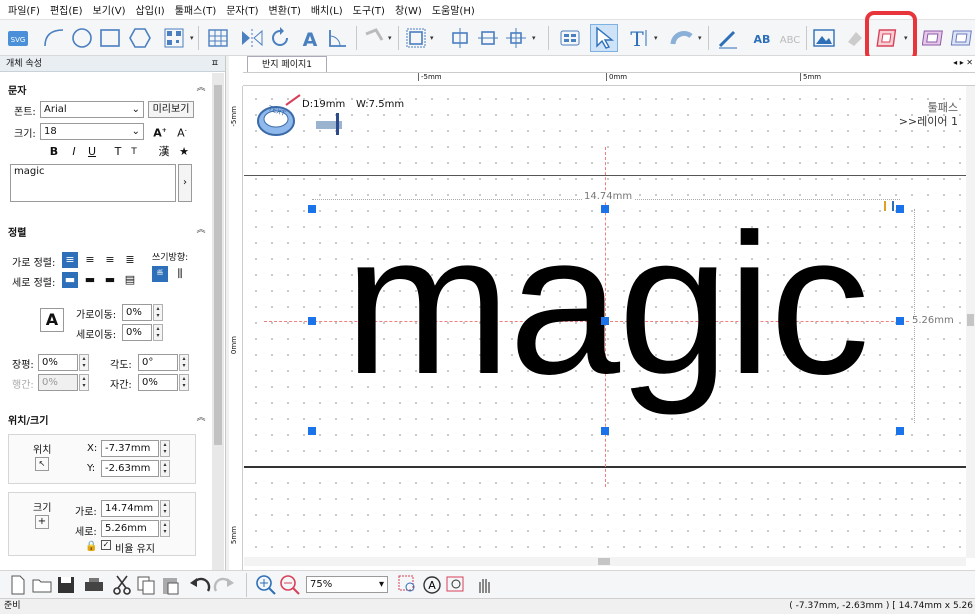  What do you see at coordinates (110, 38) in the screenshot?
I see `rectangle-tool-icon` at bounding box center [110, 38].